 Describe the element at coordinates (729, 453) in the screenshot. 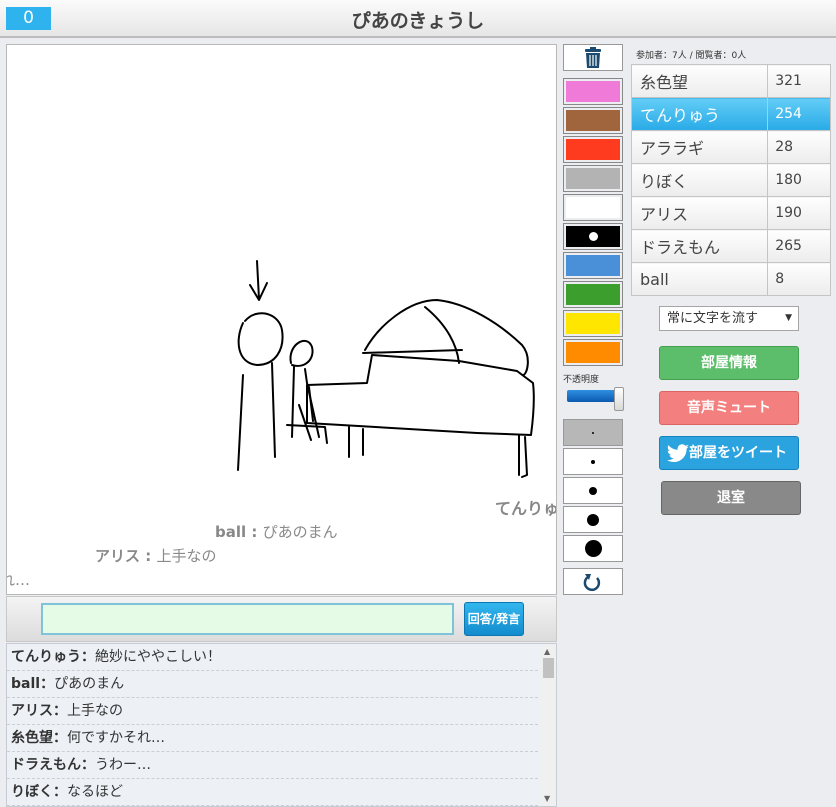

I see `tweet-button: 部屋をツイート` at that location.